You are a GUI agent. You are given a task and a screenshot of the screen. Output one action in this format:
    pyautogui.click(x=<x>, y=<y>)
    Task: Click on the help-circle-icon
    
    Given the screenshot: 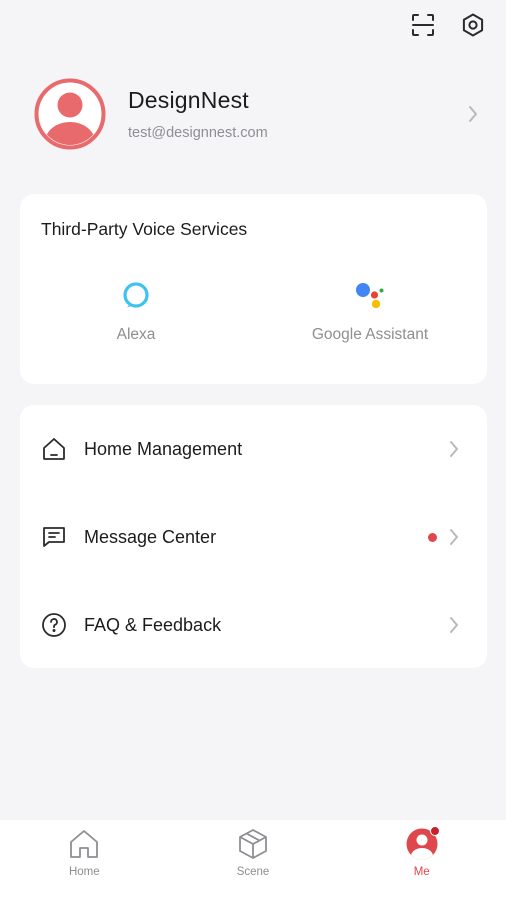 What is the action you would take?
    pyautogui.click(x=54, y=625)
    